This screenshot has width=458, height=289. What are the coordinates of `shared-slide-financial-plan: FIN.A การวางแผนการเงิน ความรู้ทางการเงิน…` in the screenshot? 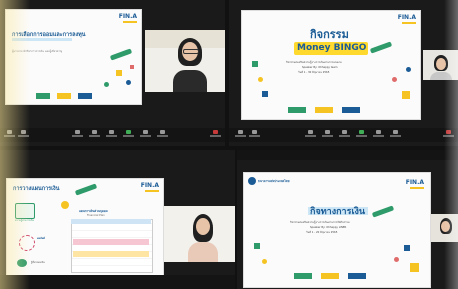 It's located at (85, 231).